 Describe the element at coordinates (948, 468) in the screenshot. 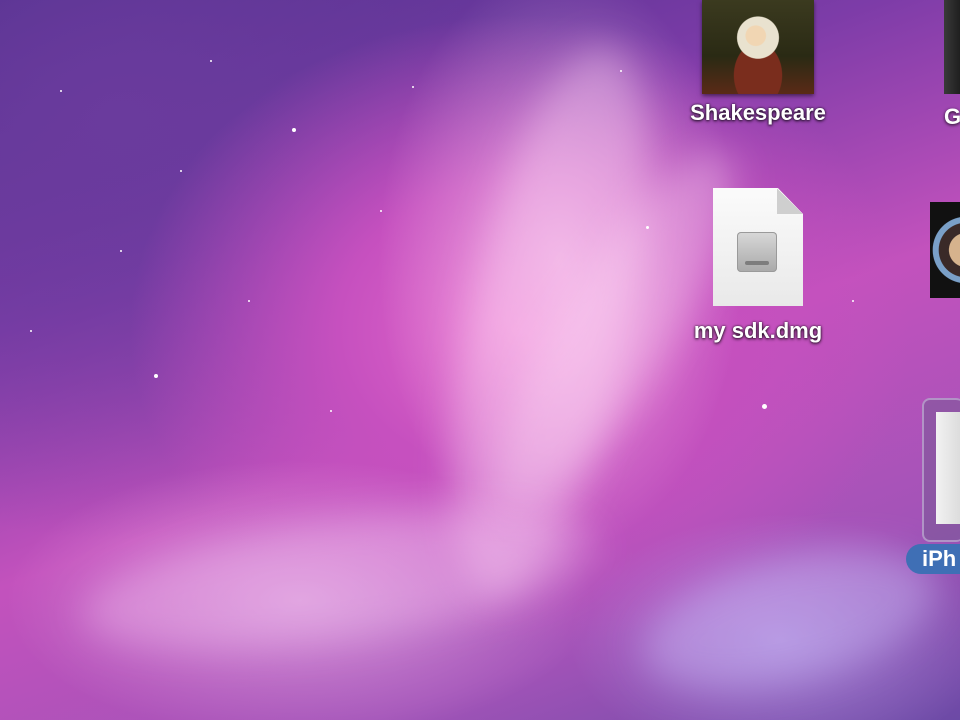

I see `iphone-device-icon` at that location.